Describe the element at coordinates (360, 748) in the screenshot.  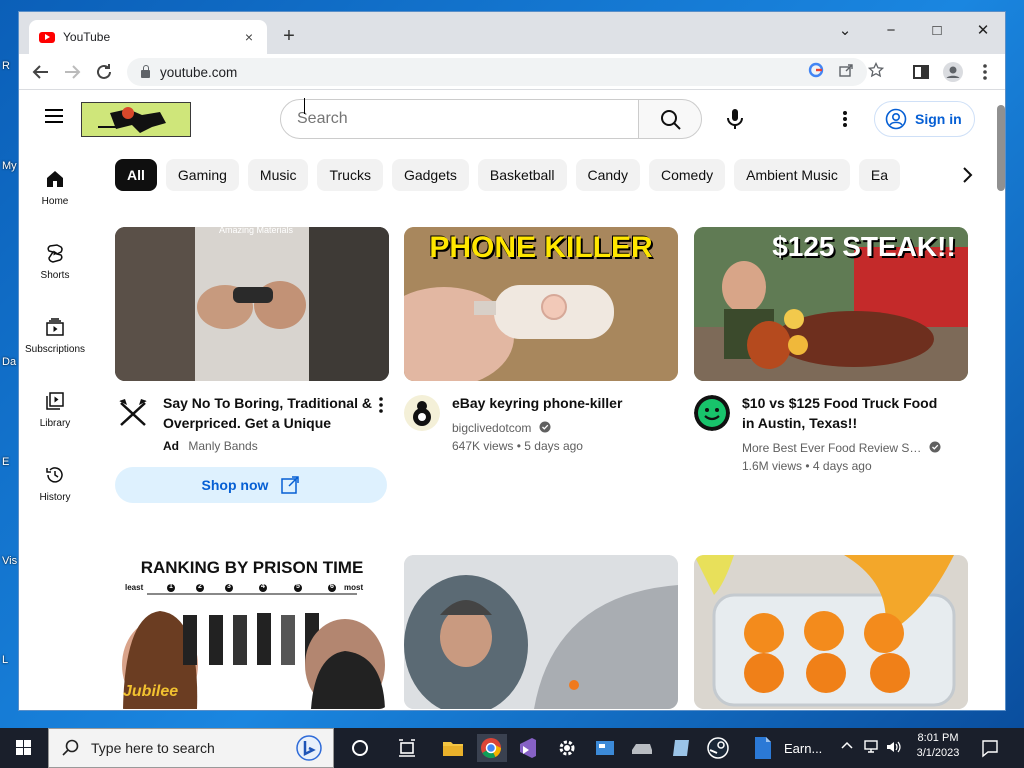
I see `cortana-button` at that location.